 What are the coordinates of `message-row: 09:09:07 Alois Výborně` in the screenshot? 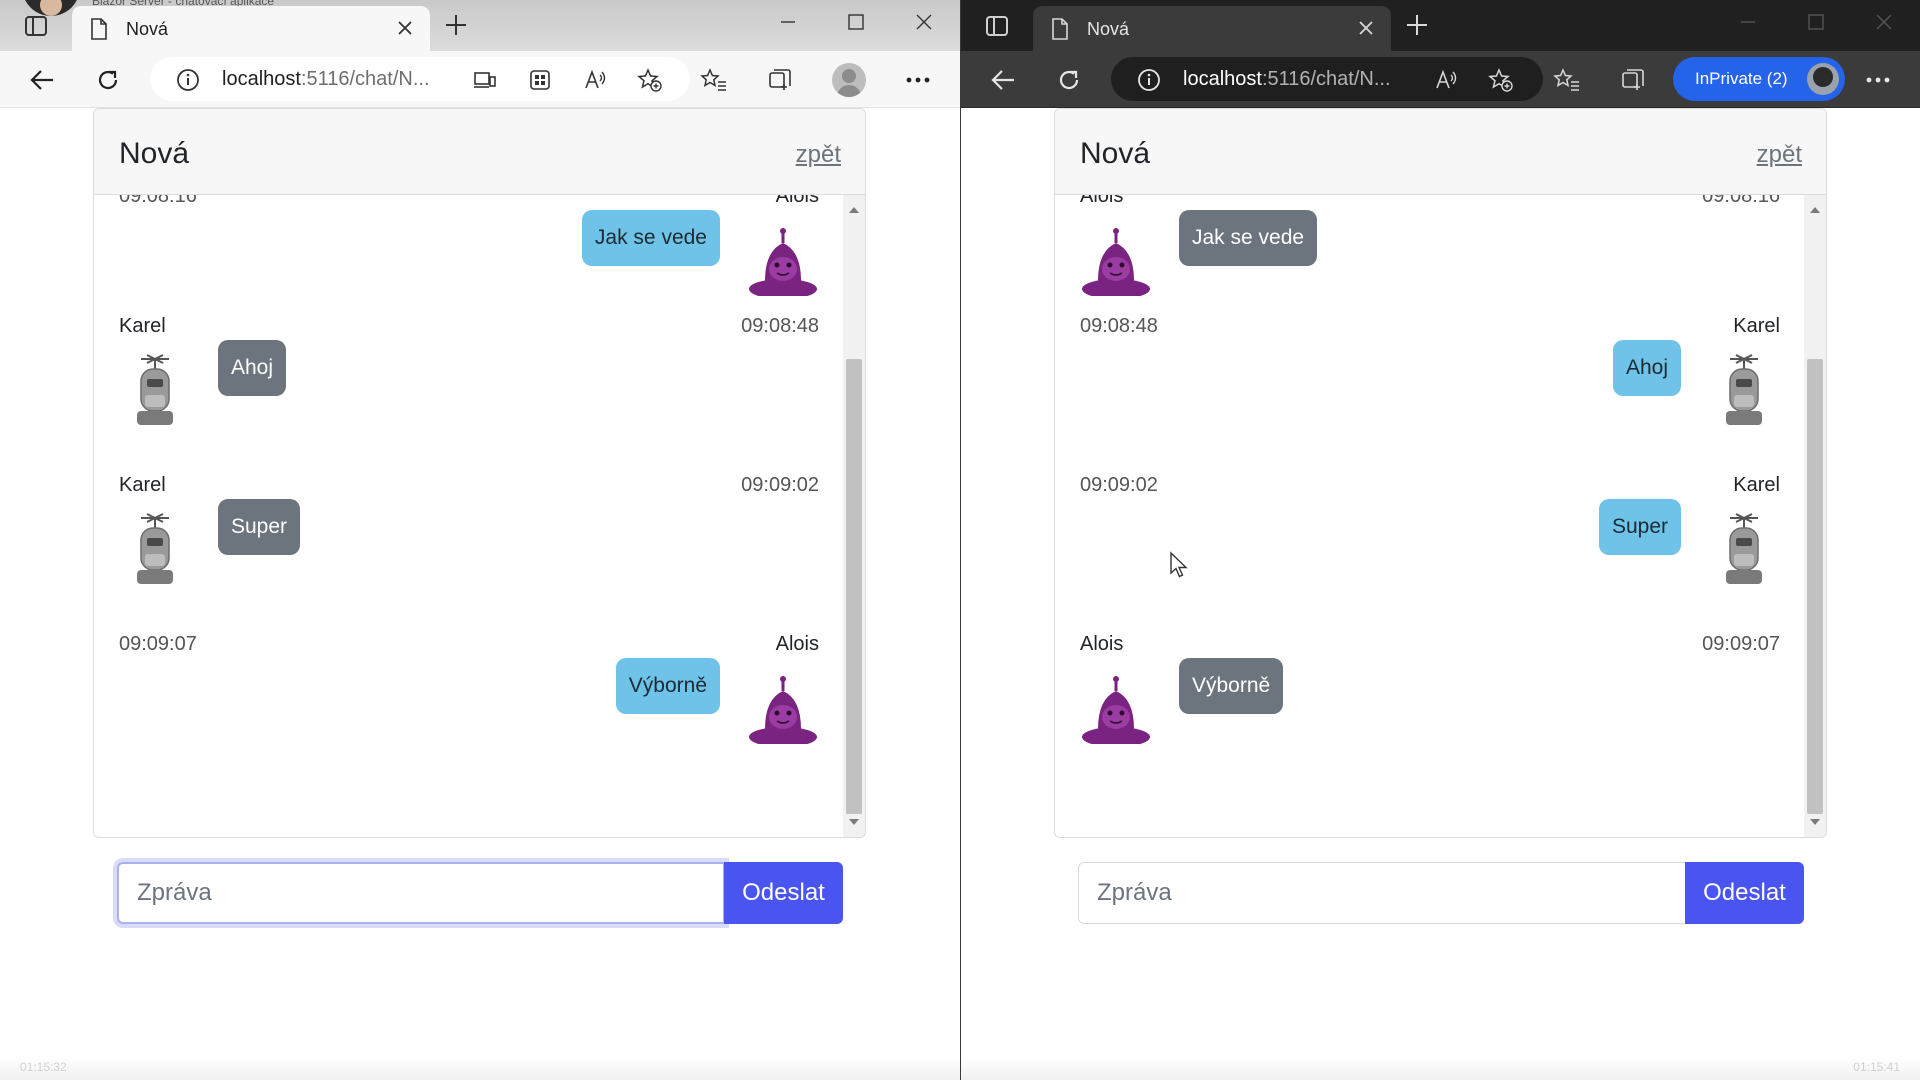 It's located at (469, 713).